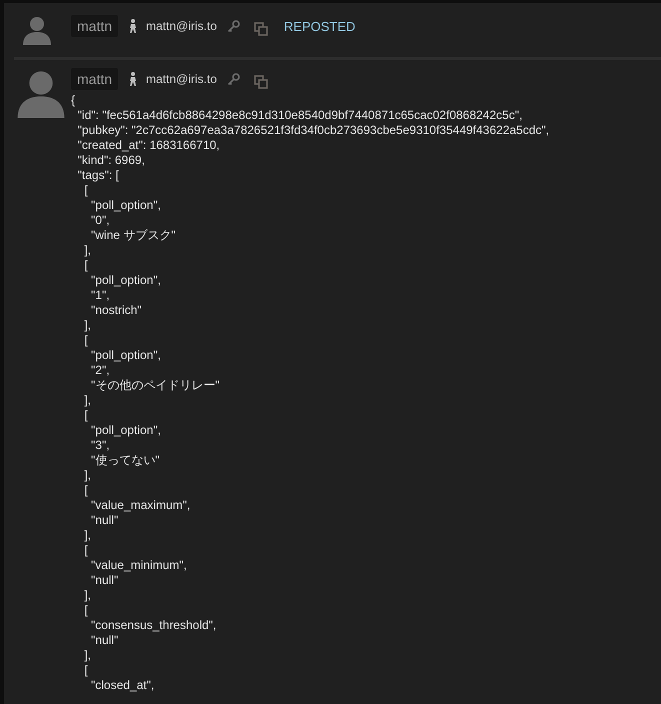  Describe the element at coordinates (320, 26) in the screenshot. I see `repost-label: REPOSTED` at that location.